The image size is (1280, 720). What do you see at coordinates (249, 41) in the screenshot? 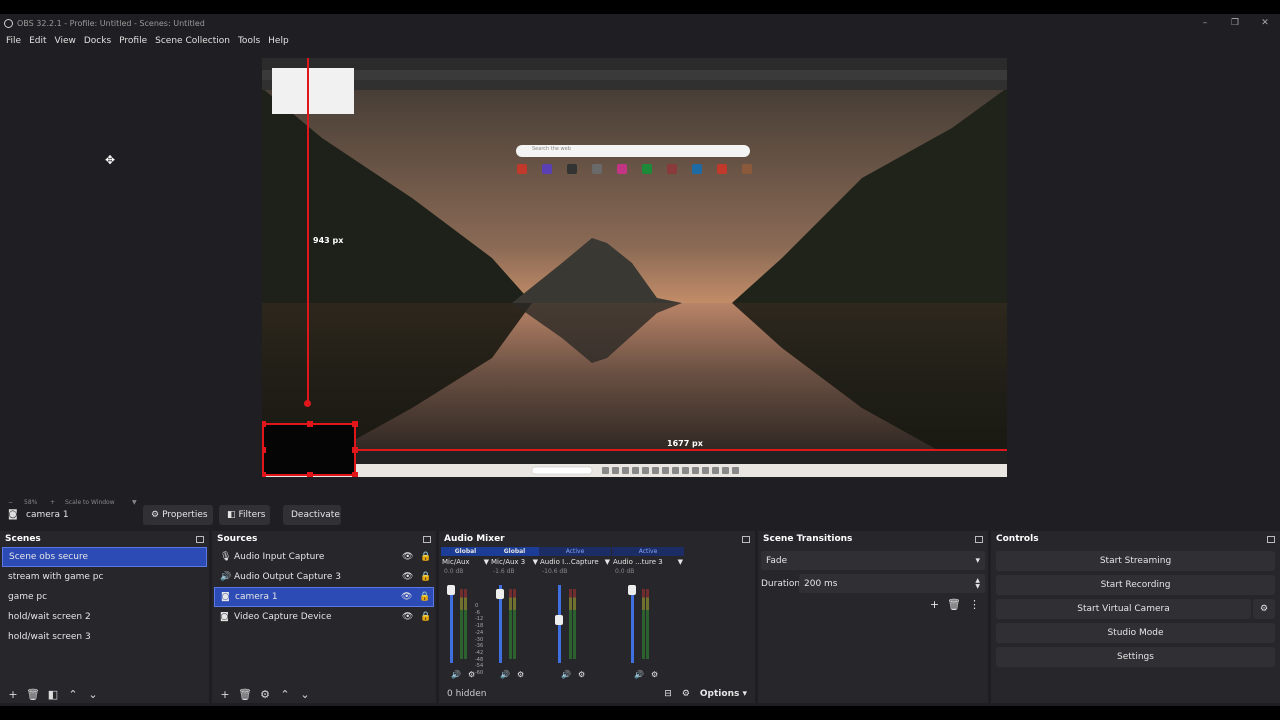
I see `menu-tools: Tools` at bounding box center [249, 41].